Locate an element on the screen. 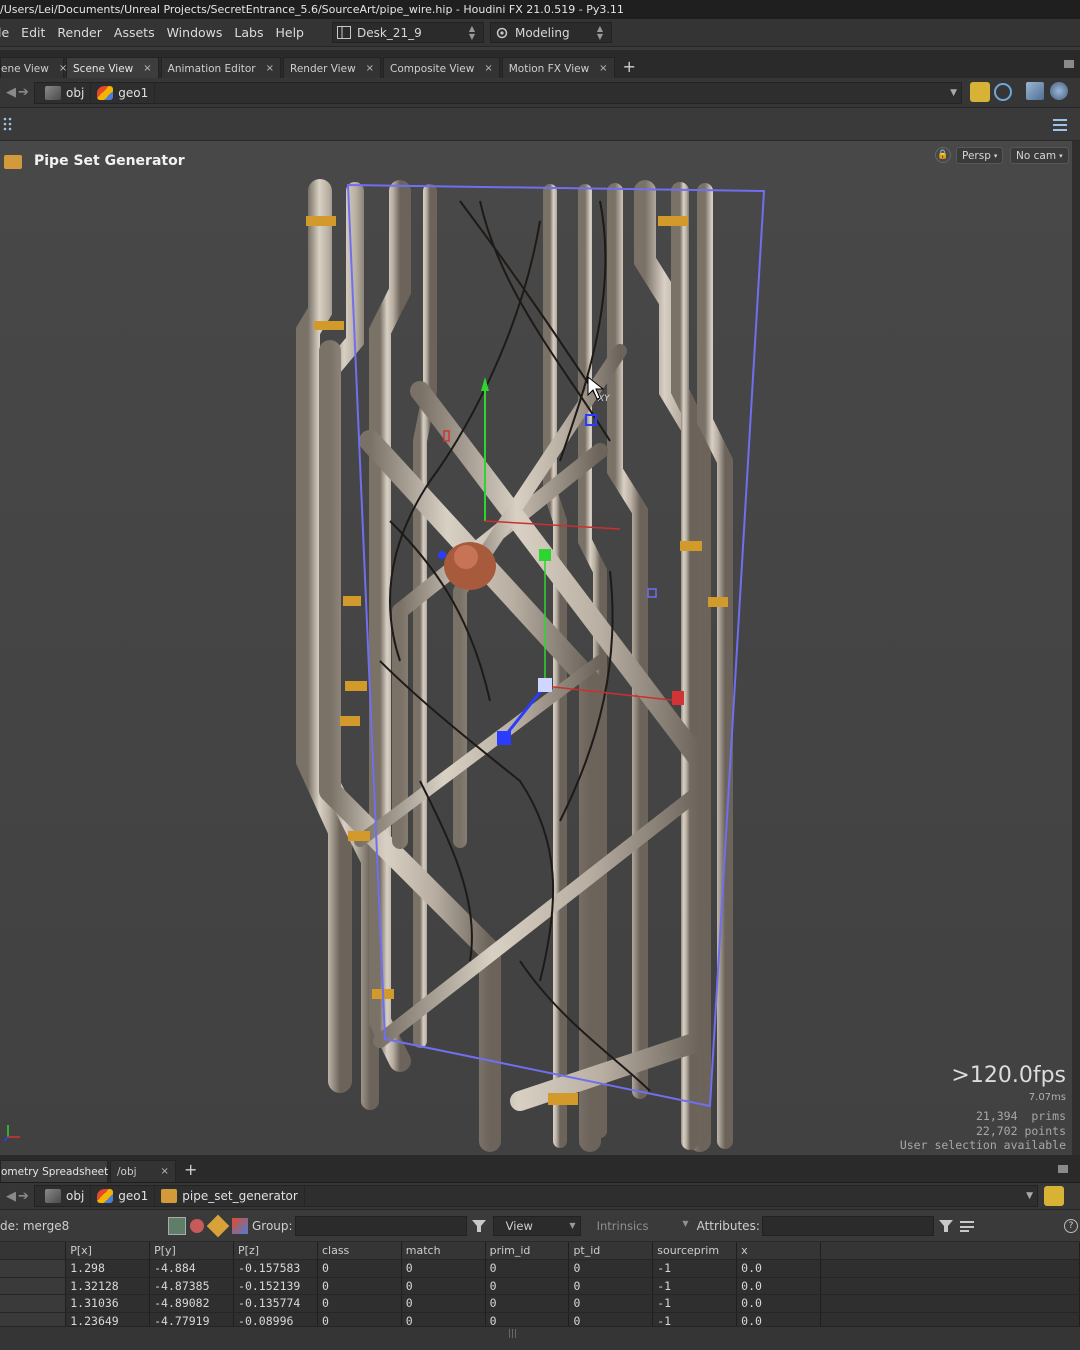  menu-windows: Windows is located at coordinates (195, 32).